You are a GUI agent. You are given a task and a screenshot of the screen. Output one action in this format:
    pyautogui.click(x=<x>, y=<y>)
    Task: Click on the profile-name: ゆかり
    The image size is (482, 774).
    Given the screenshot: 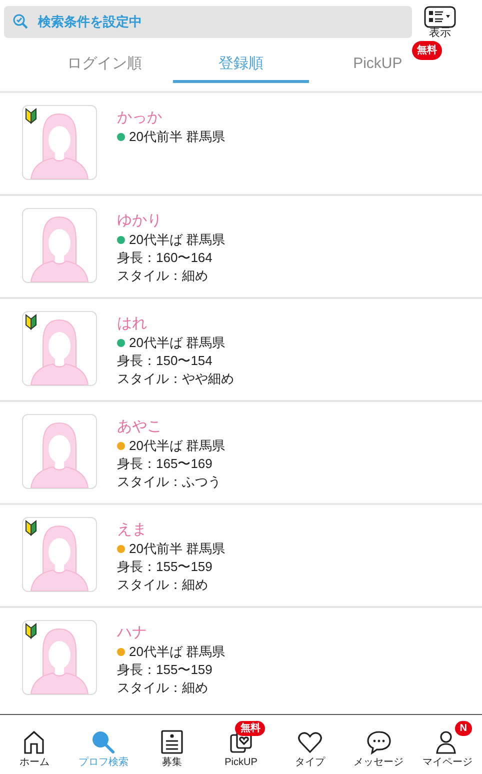 What is the action you would take?
    pyautogui.click(x=140, y=221)
    